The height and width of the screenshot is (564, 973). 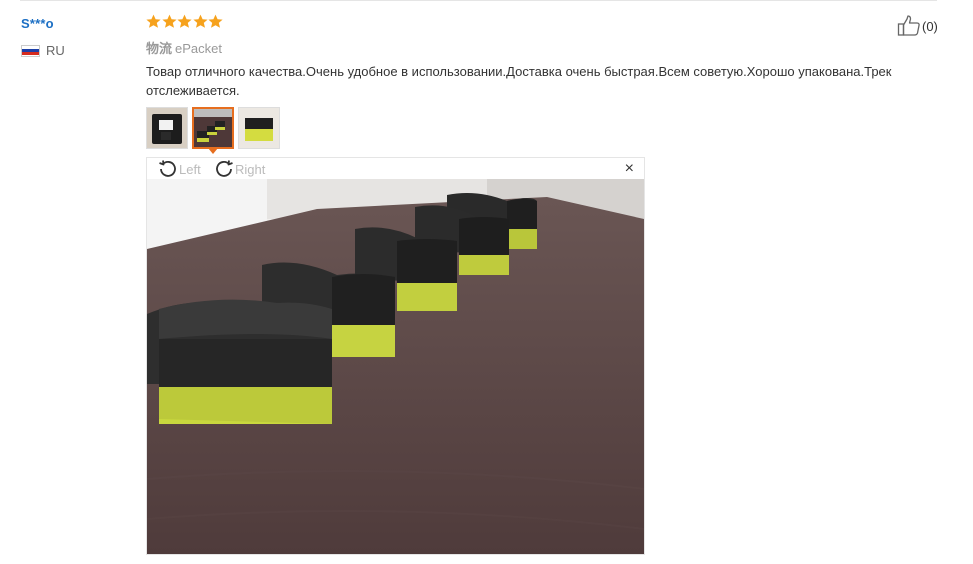 What do you see at coordinates (190, 169) in the screenshot?
I see `rotate-left-label: Left` at bounding box center [190, 169].